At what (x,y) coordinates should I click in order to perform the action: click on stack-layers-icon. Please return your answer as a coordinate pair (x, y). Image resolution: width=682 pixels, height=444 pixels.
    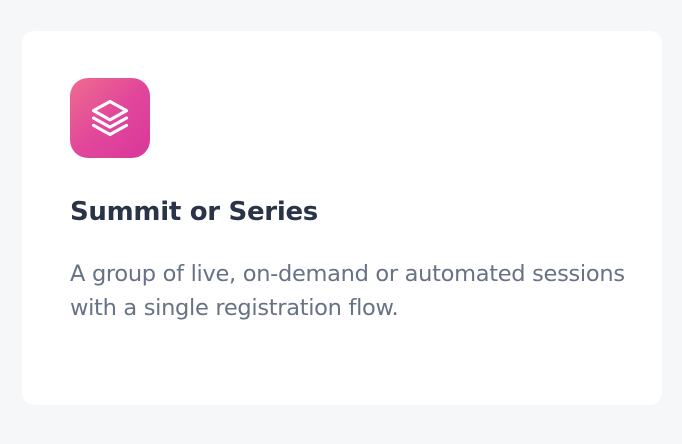
    Looking at the image, I should click on (110, 118).